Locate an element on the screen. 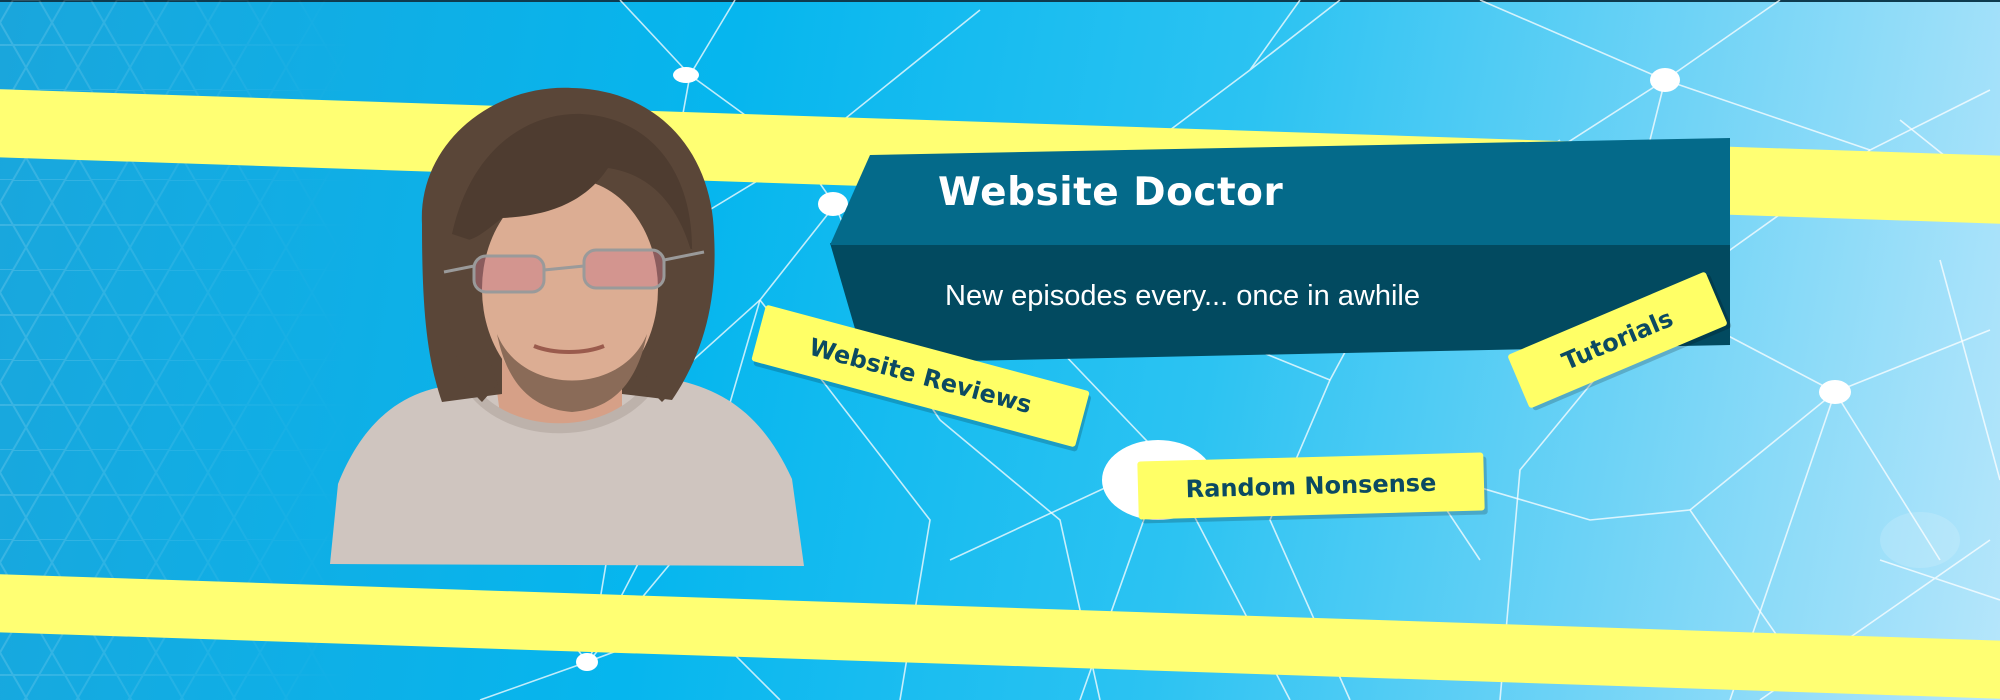  tag-random-nonsense: Random Nonsense is located at coordinates (1311, 486).